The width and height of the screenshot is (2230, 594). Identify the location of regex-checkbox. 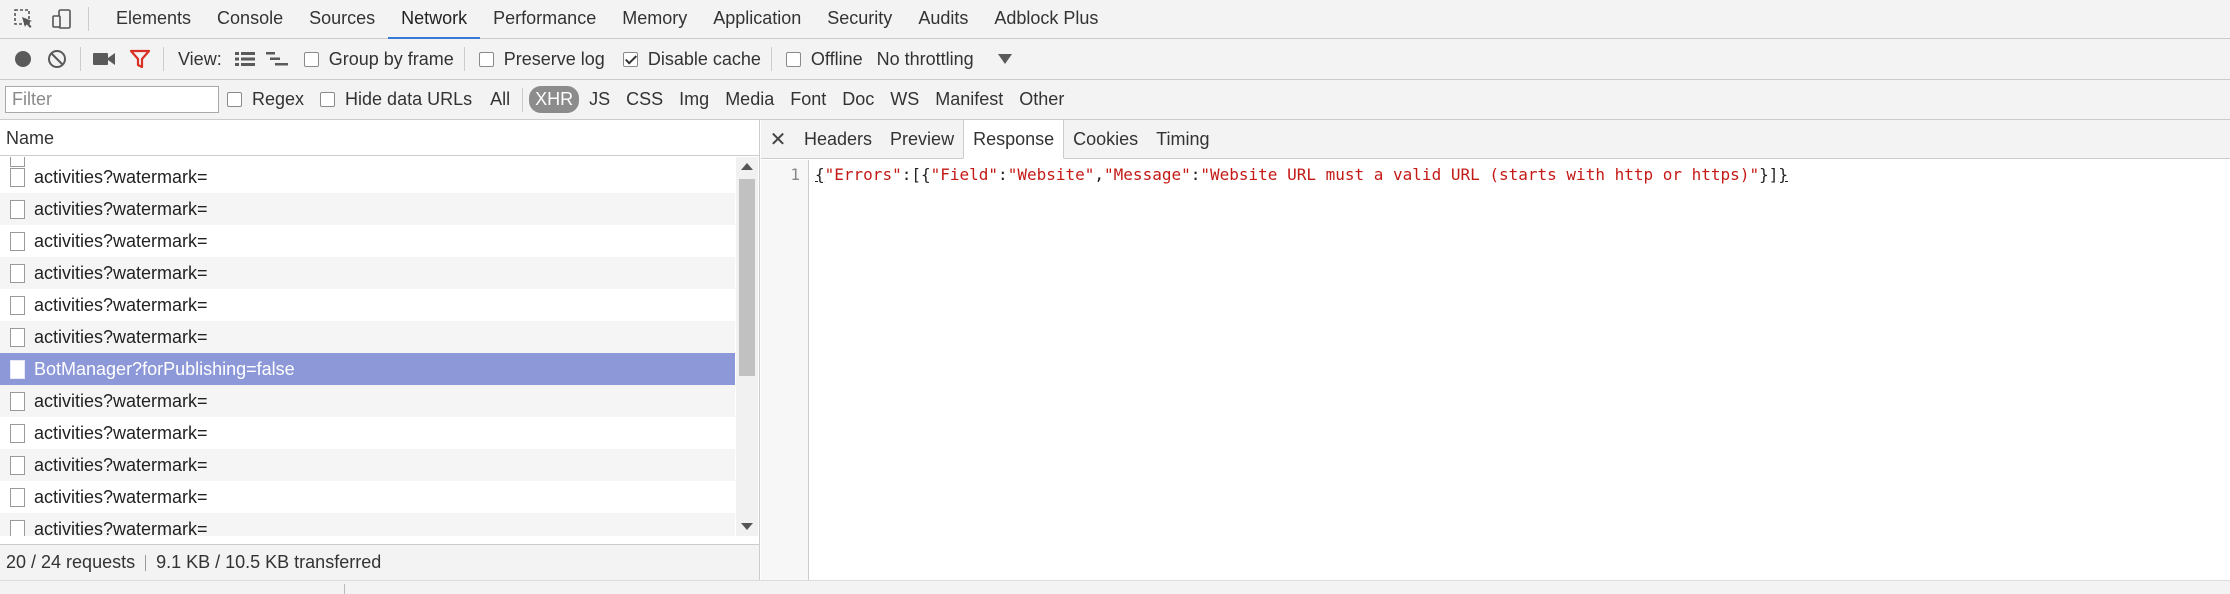
(234, 99).